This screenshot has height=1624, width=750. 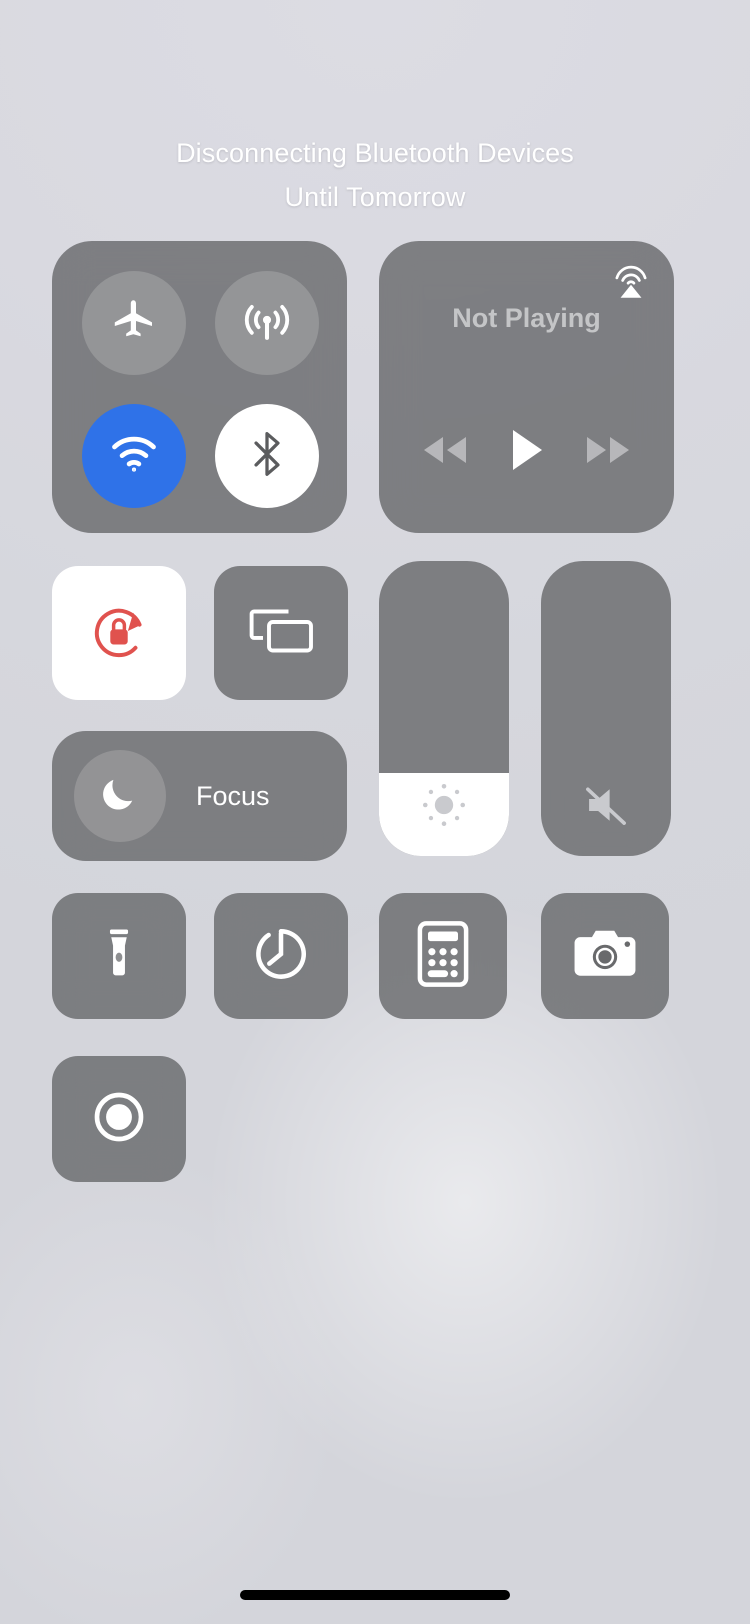 What do you see at coordinates (526, 318) in the screenshot?
I see `now-playing-label: Not Playing` at bounding box center [526, 318].